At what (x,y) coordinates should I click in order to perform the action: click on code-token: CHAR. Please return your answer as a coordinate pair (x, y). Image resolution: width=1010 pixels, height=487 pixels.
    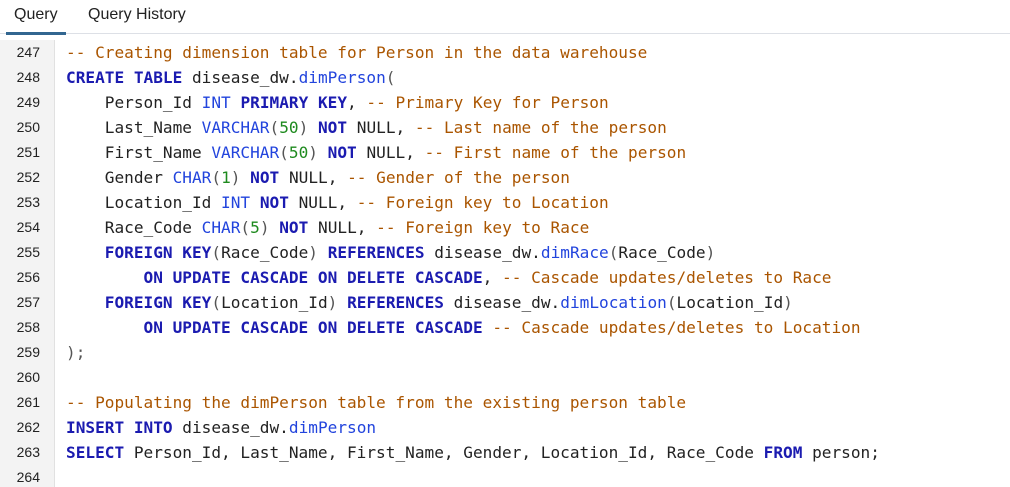
    Looking at the image, I should click on (192, 177).